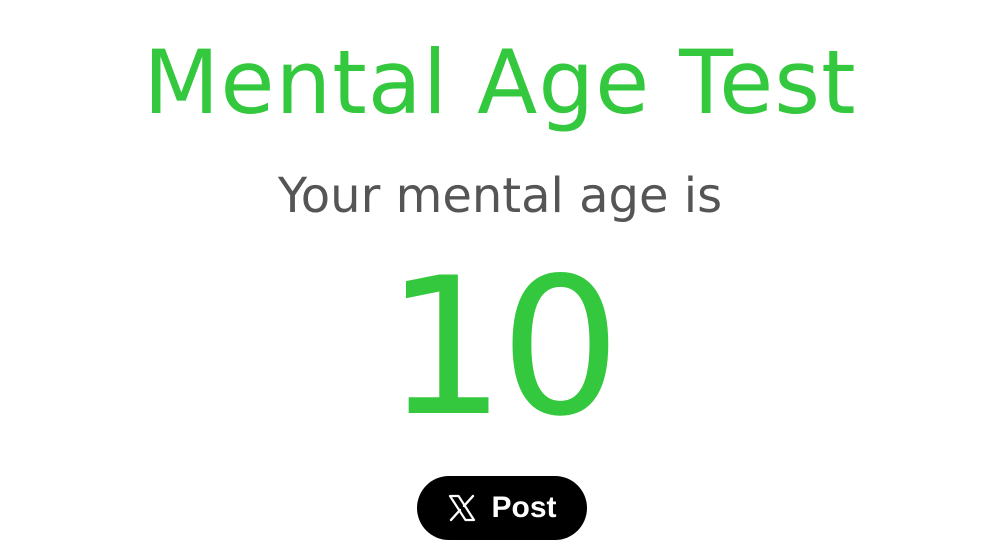 The width and height of the screenshot is (1000, 548). I want to click on x-logo-icon, so click(462, 508).